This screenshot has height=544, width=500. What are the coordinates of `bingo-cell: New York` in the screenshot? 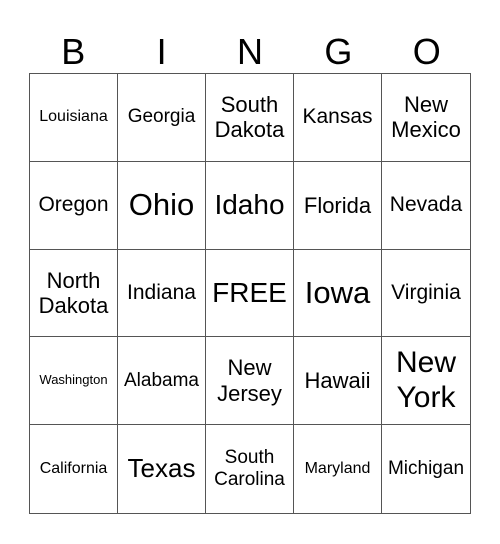 It's located at (426, 381).